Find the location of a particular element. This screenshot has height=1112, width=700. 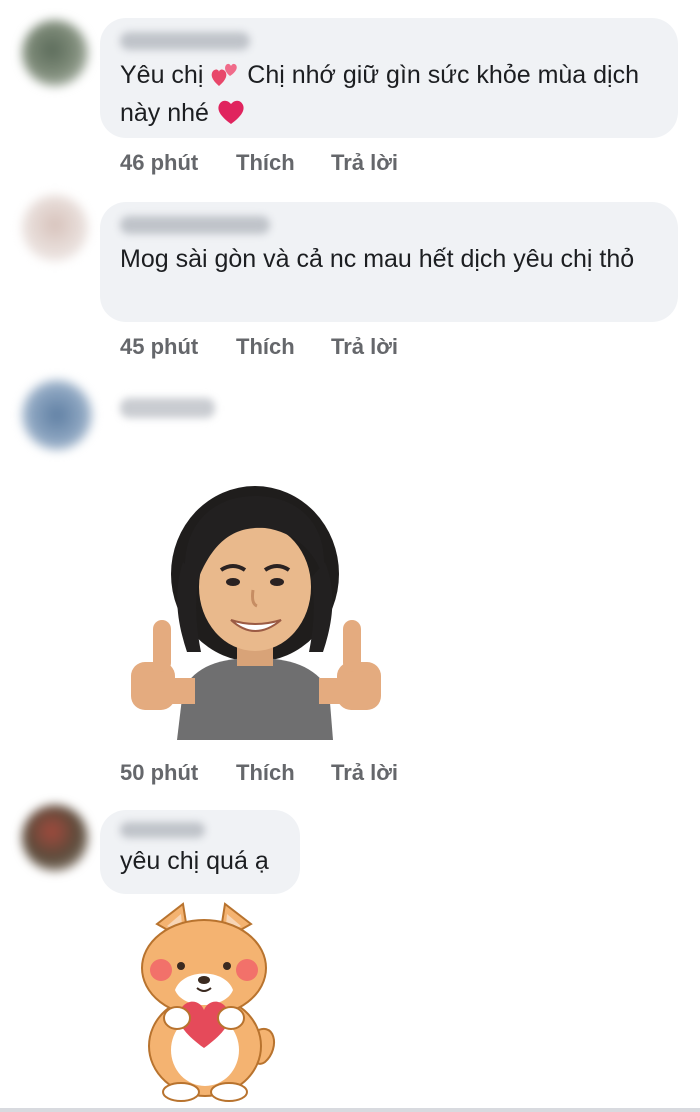

comment-text: yêu chị quá ạ is located at coordinates (194, 861).